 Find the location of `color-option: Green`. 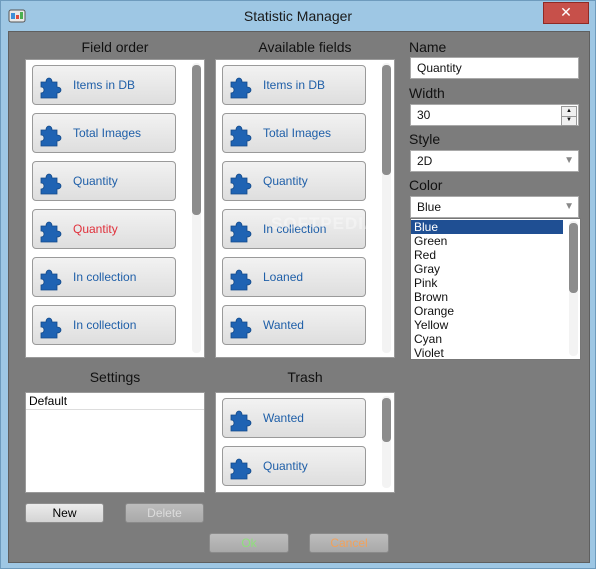

color-option: Green is located at coordinates (487, 241).